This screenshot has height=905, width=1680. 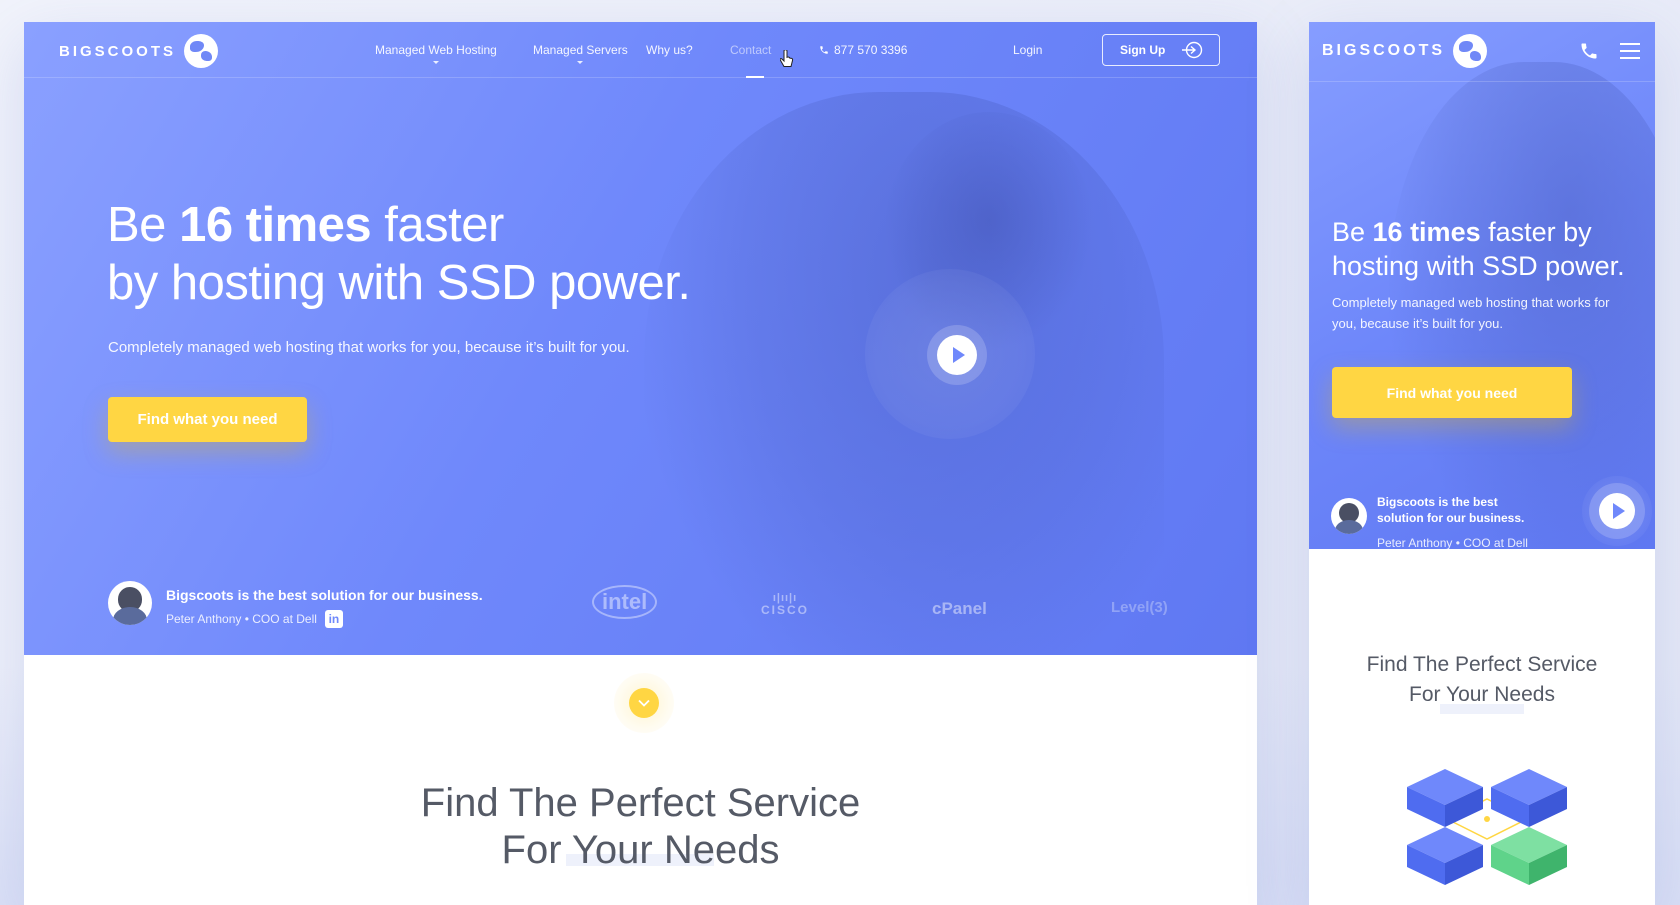 I want to click on active-nav-indicator, so click(x=755, y=77).